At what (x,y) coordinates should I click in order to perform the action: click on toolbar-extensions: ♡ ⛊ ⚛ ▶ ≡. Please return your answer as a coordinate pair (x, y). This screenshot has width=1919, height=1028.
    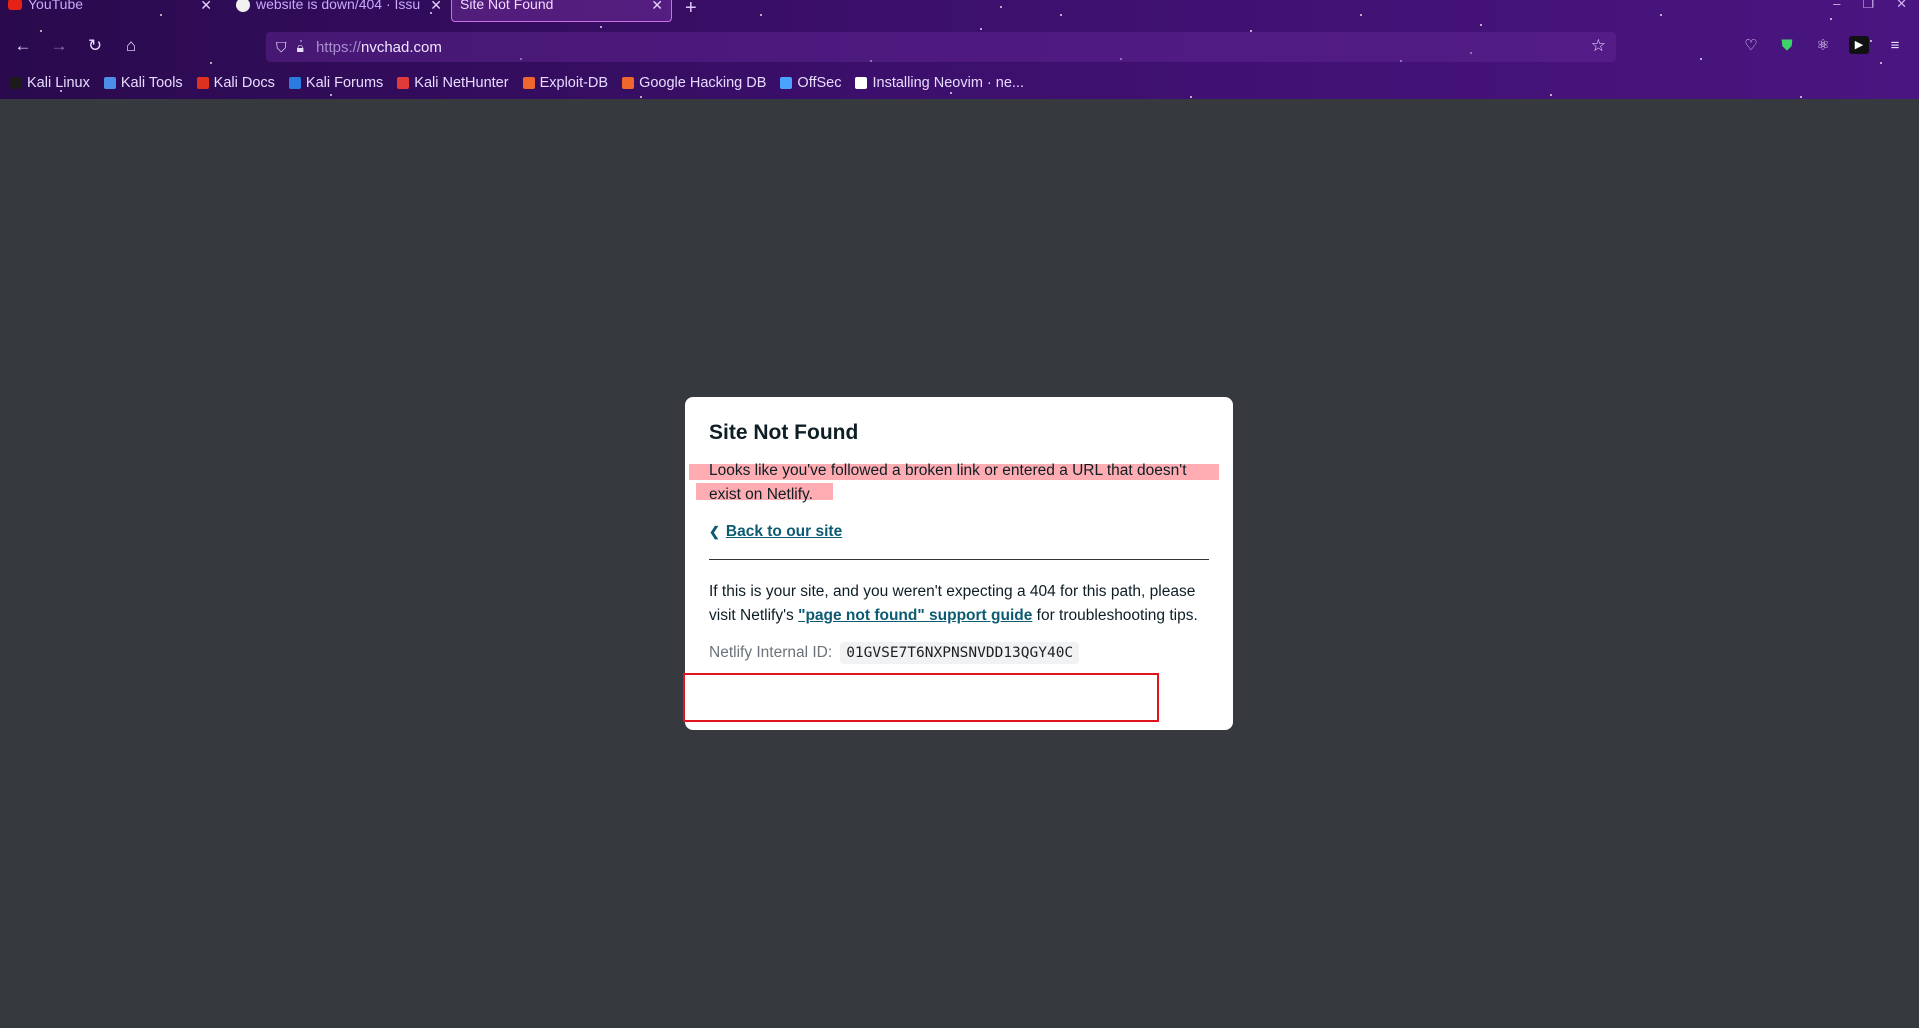
    Looking at the image, I should click on (1823, 45).